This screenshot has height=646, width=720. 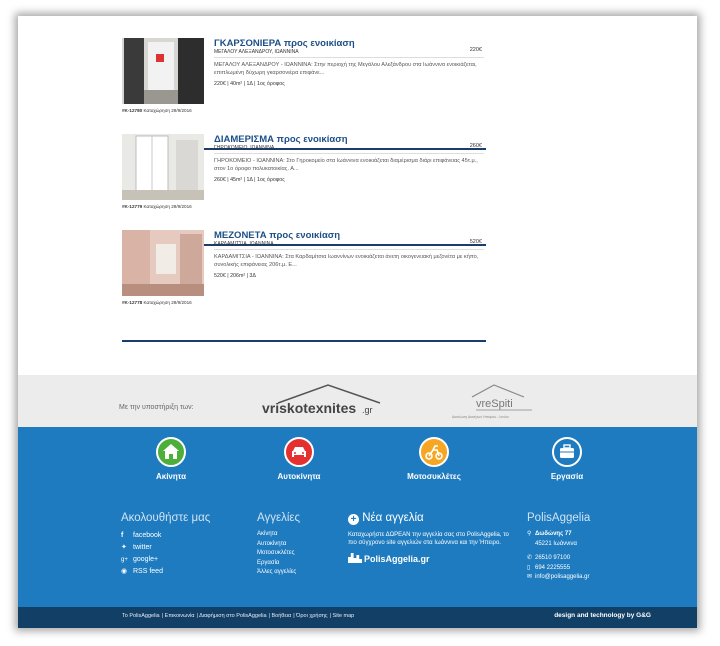 What do you see at coordinates (256, 52) in the screenshot?
I see `listing-location: ΜΕΓΑΛΟΥ ΑΛΕΞΑΝΔΡΟΥ, ΙΩΑΝΝΙΝΑ` at bounding box center [256, 52].